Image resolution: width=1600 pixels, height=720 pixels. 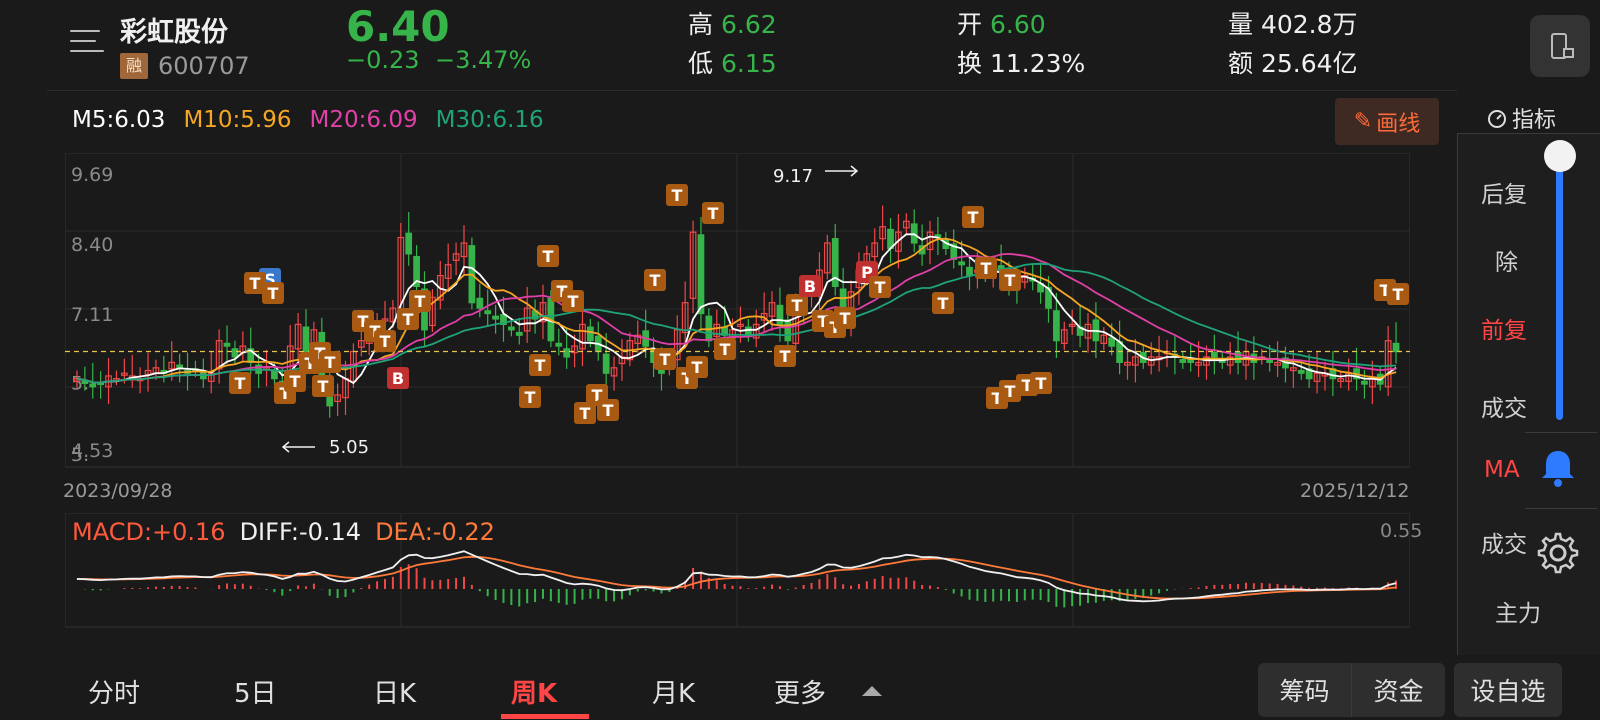 I want to click on open-stat: 开 6.60, so click(x=1001, y=23).